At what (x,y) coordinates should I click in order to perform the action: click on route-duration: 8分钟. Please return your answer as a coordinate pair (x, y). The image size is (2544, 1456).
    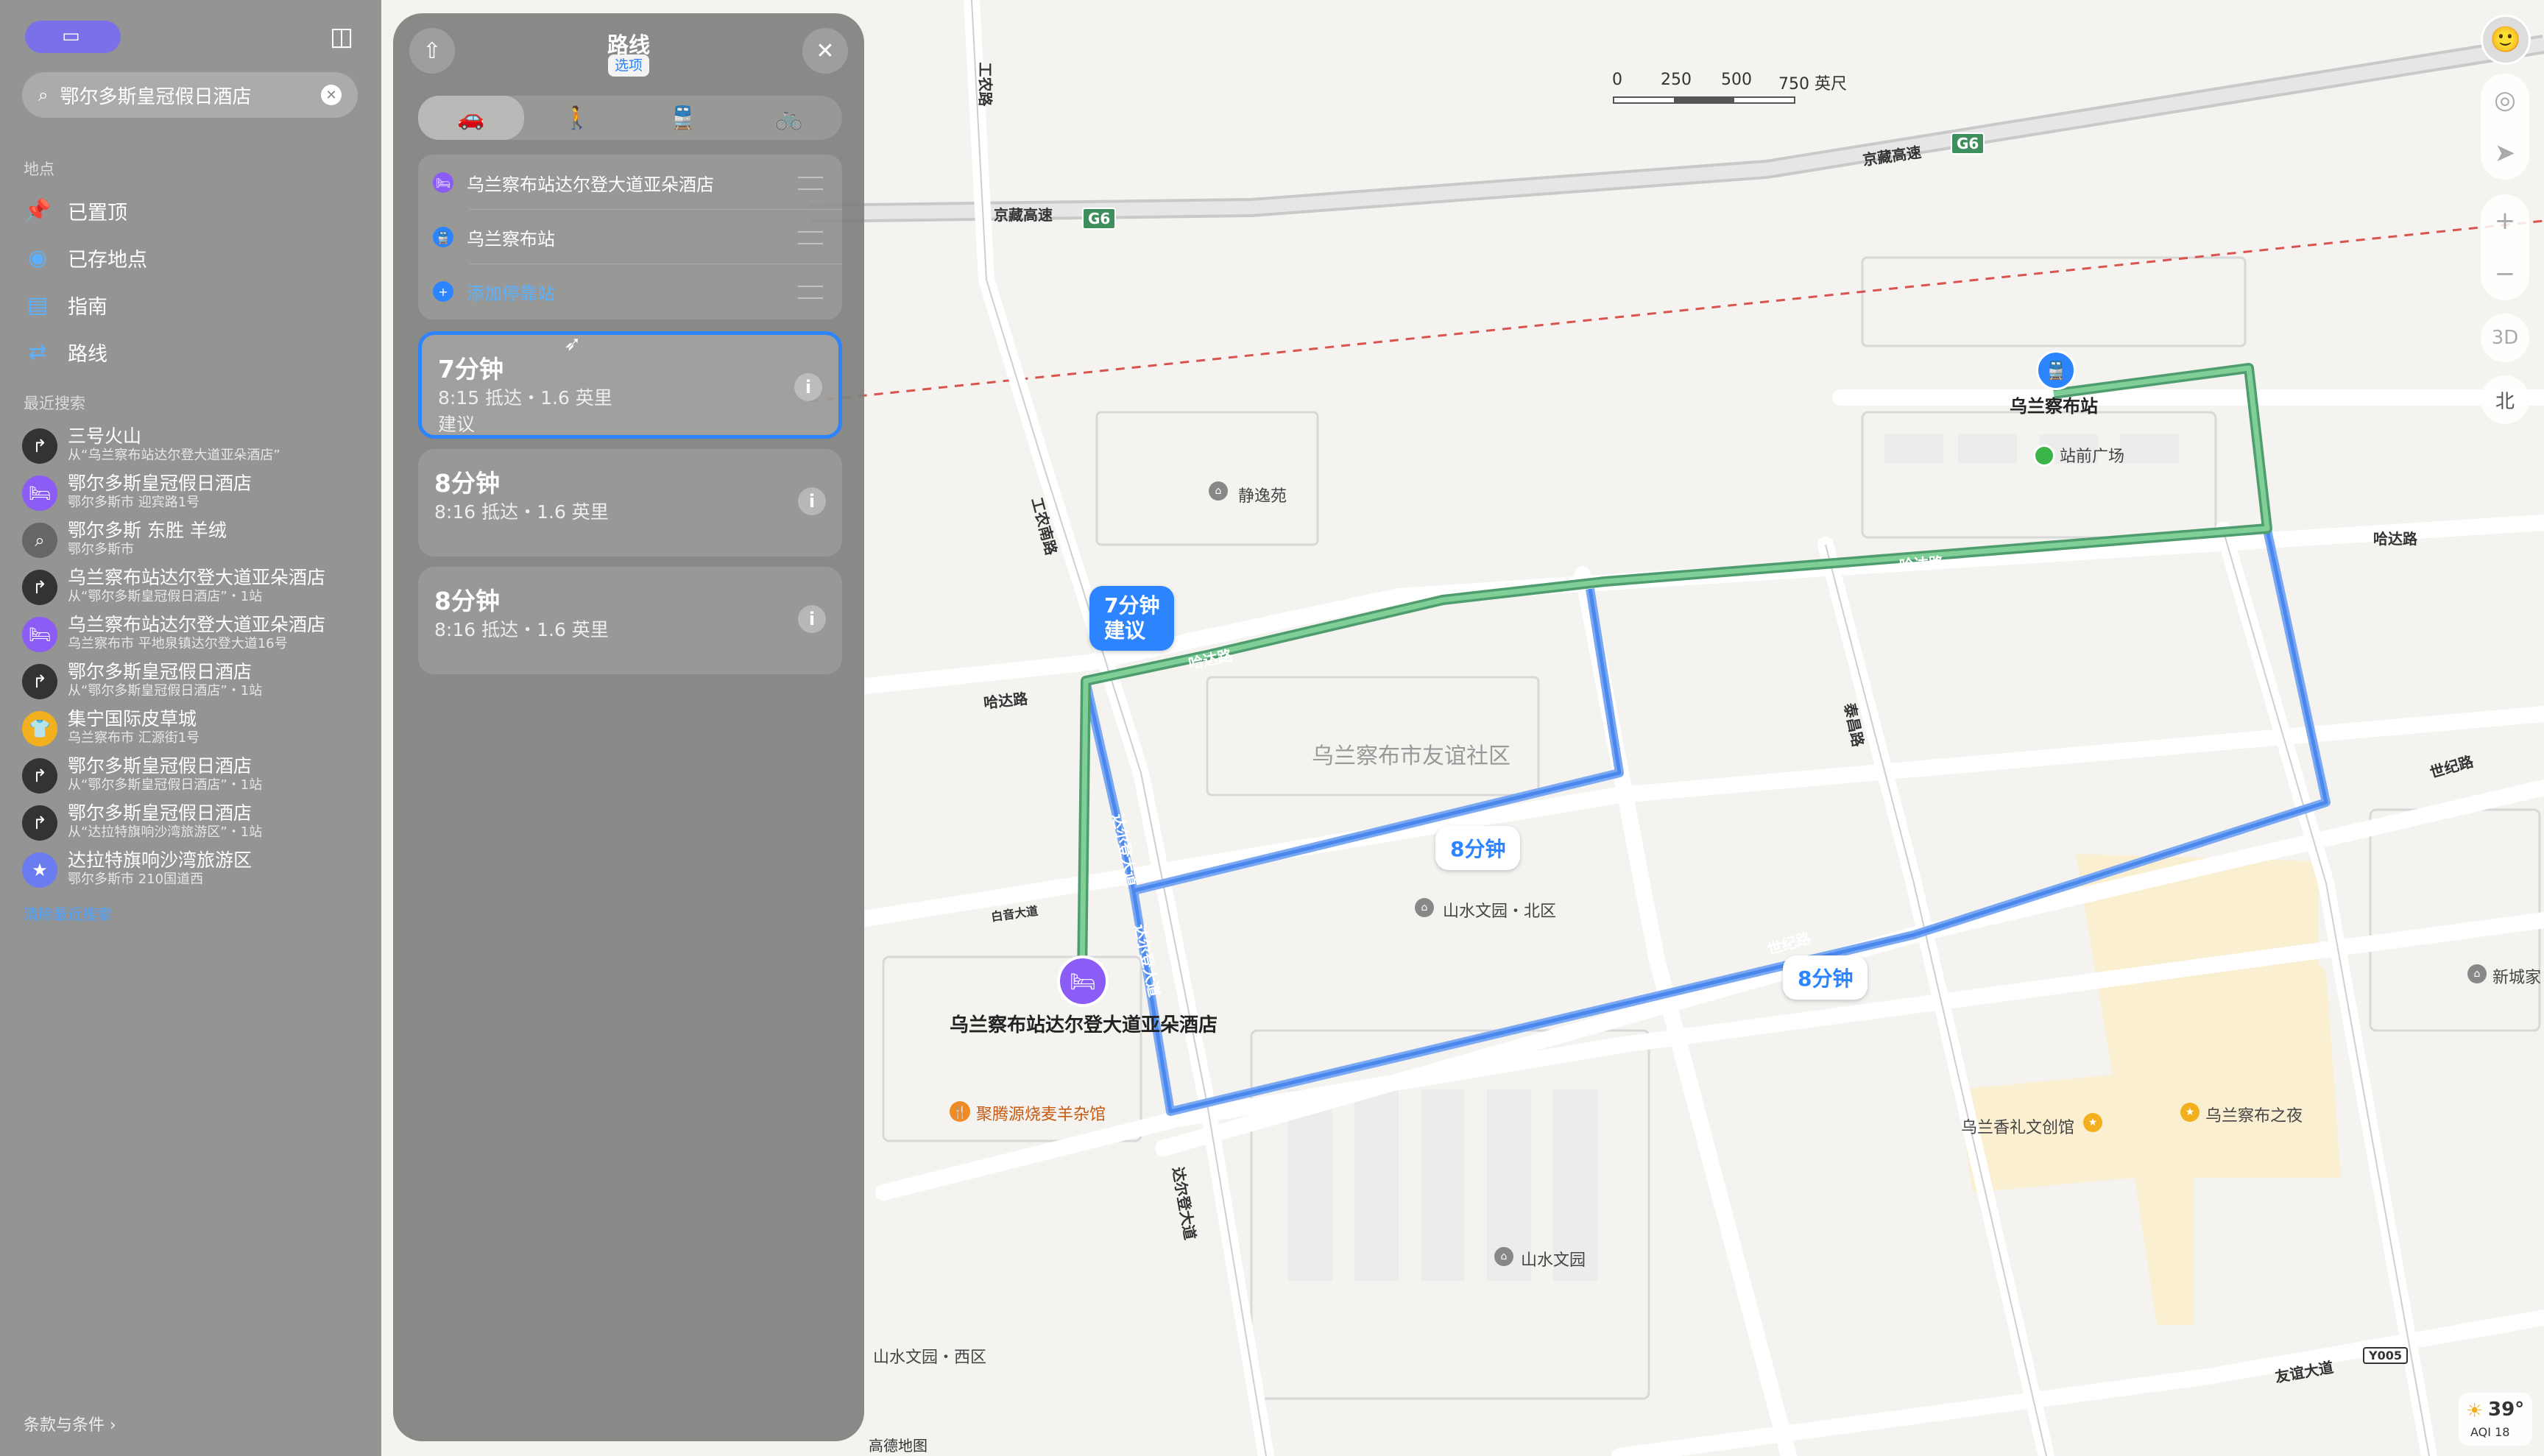
    Looking at the image, I should click on (467, 483).